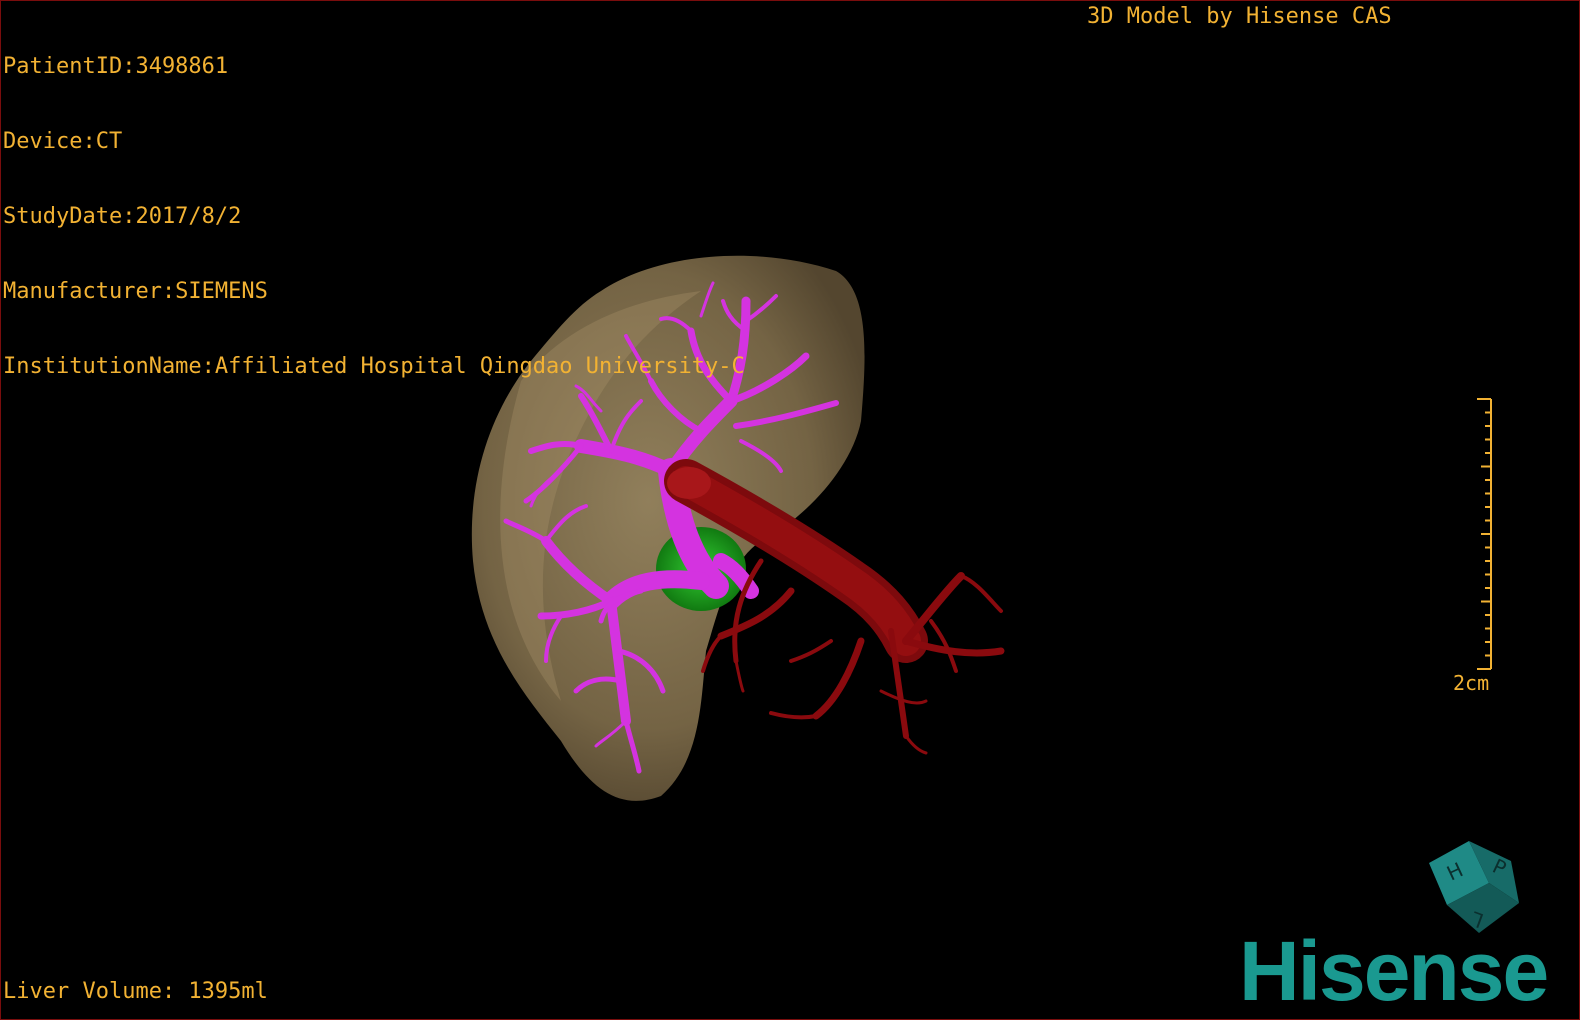 The height and width of the screenshot is (1020, 1580). I want to click on patient-id: PatientID:3498861, so click(116, 66).